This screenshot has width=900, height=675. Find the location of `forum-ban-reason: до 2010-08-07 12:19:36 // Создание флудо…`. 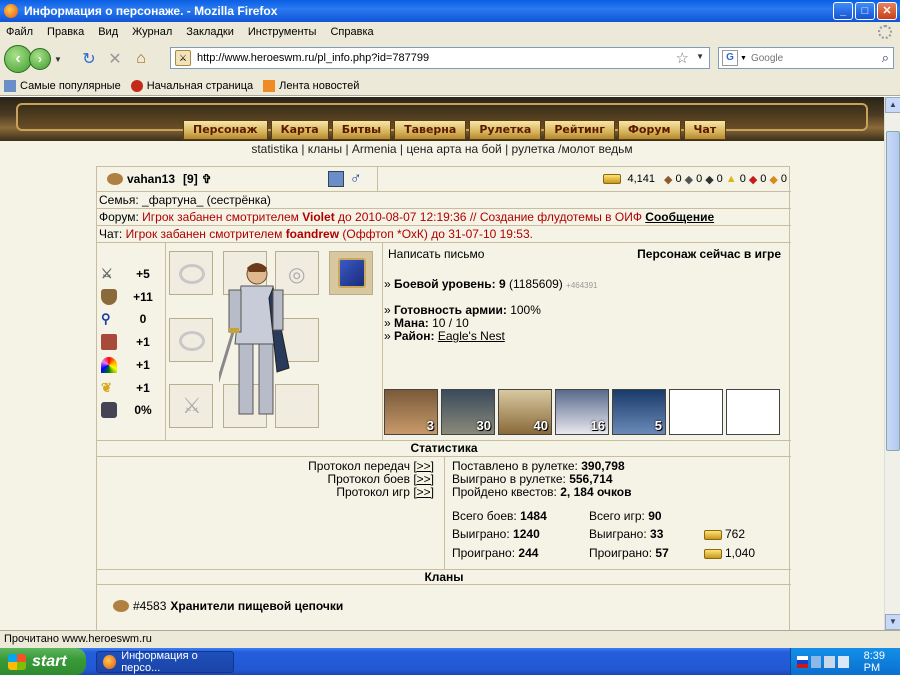

forum-ban-reason: до 2010-08-07 12:19:36 // Создание флудо… is located at coordinates (490, 217).